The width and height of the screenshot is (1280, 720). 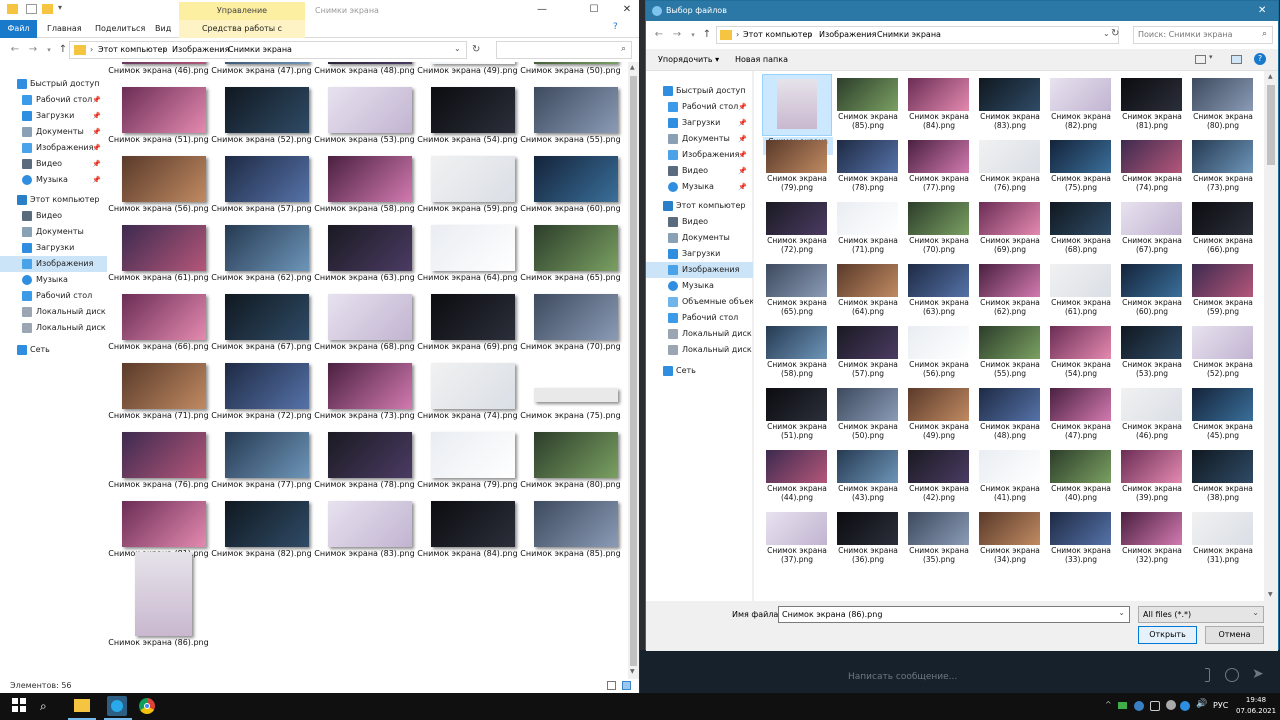 What do you see at coordinates (699, 318) in the screenshot?
I see `sidebar-item-pc-desktop: Рабочий стол` at bounding box center [699, 318].